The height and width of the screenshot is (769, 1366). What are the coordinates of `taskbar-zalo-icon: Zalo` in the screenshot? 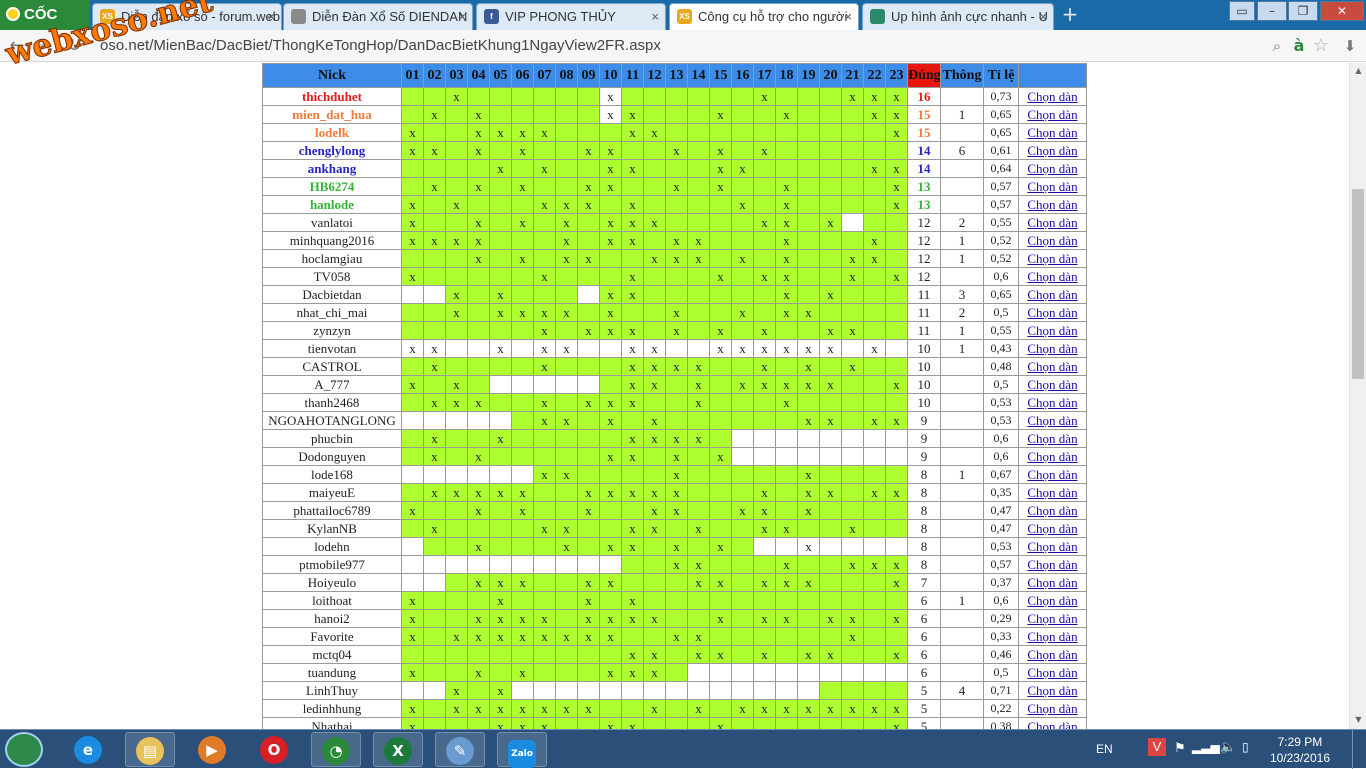 It's located at (522, 750).